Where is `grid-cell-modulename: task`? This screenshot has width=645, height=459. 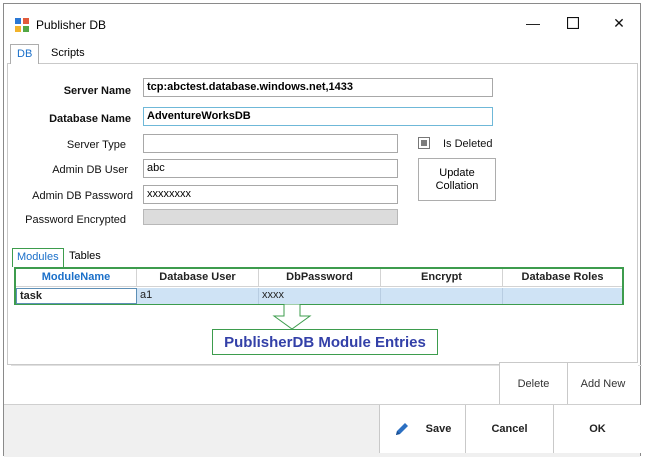 grid-cell-modulename: task is located at coordinates (76, 296).